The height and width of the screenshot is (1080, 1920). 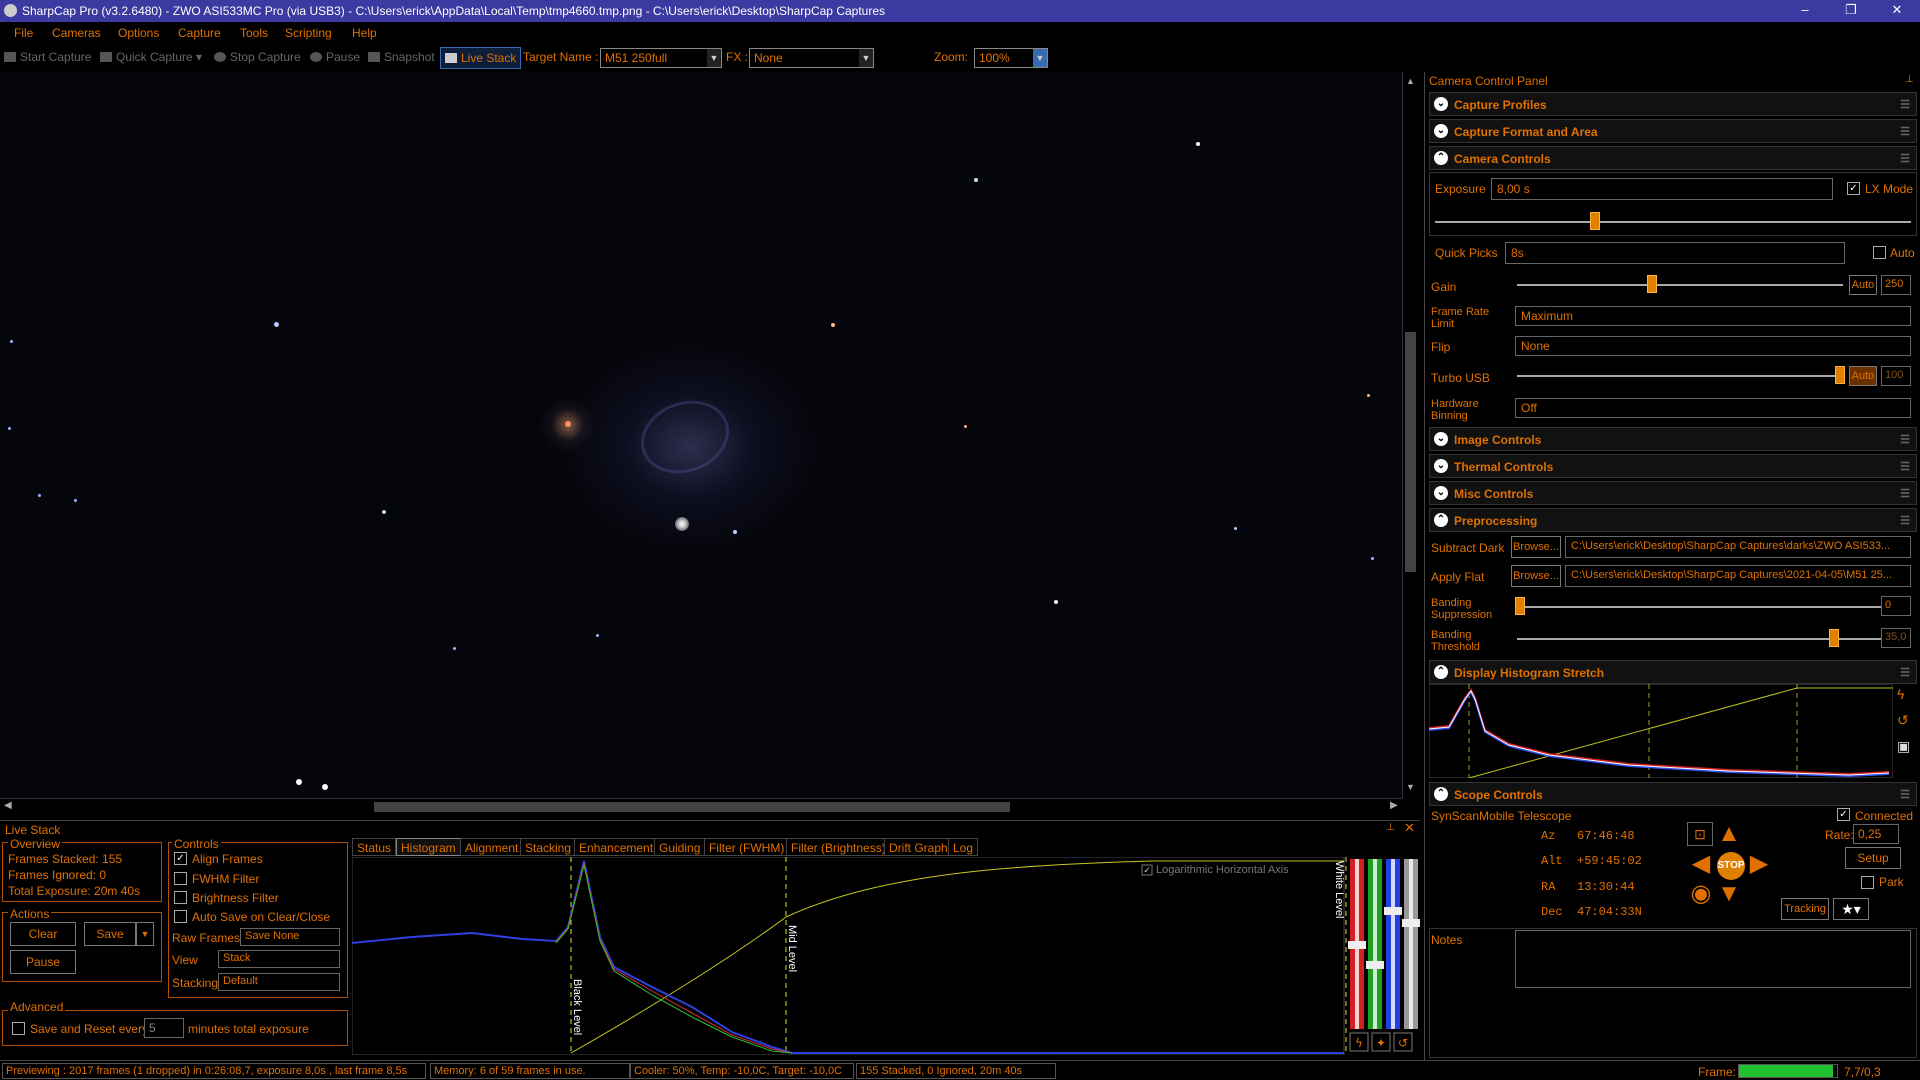 I want to click on menu-help: Help, so click(x=364, y=33).